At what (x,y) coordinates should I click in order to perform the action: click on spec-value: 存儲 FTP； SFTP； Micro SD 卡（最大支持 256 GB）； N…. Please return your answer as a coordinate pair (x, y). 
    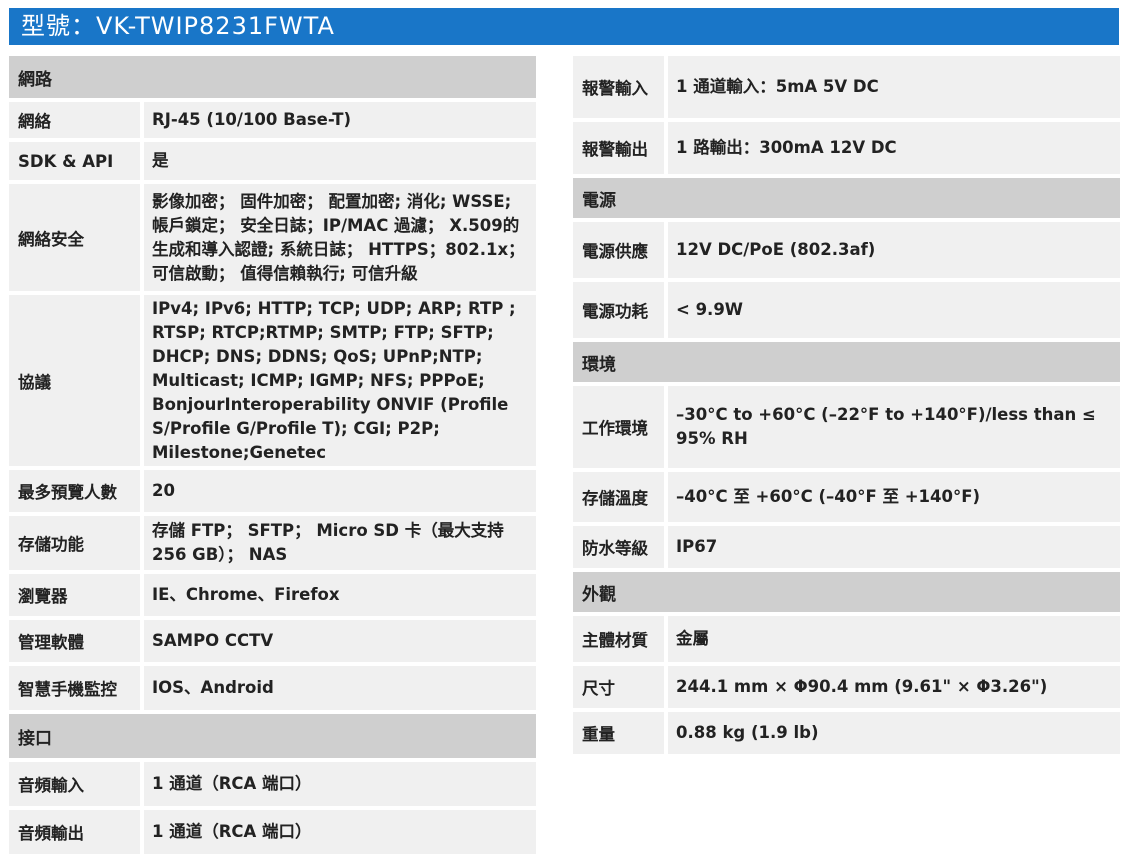
    Looking at the image, I should click on (340, 543).